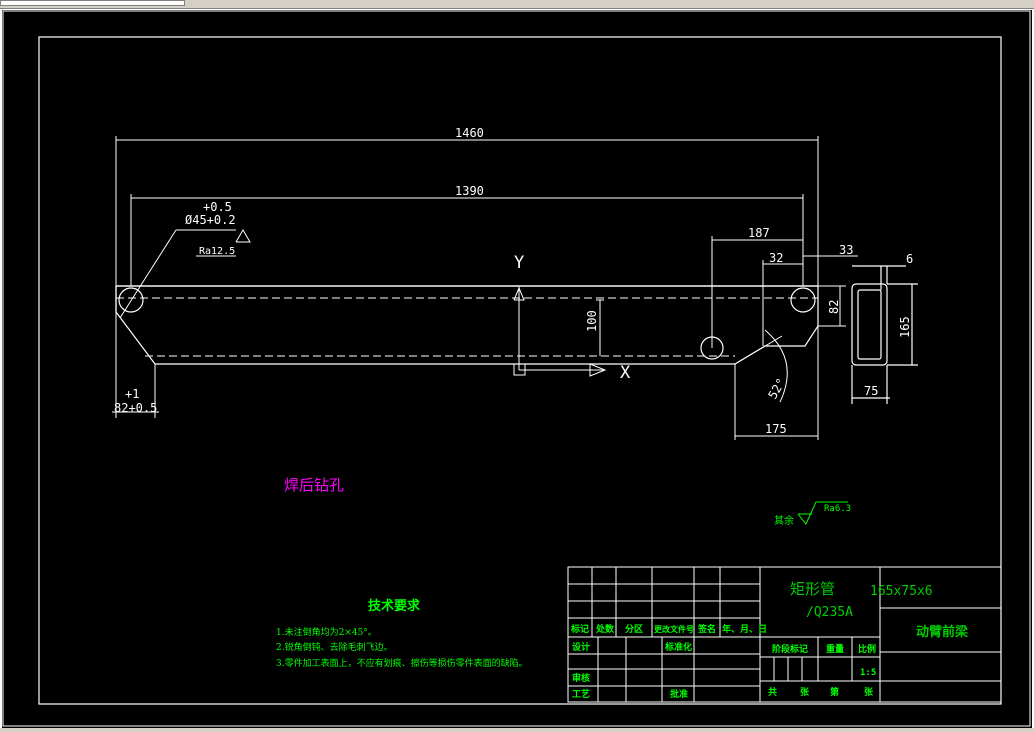 This screenshot has width=1034, height=732. I want to click on scale-value: 1:5, so click(868, 673).